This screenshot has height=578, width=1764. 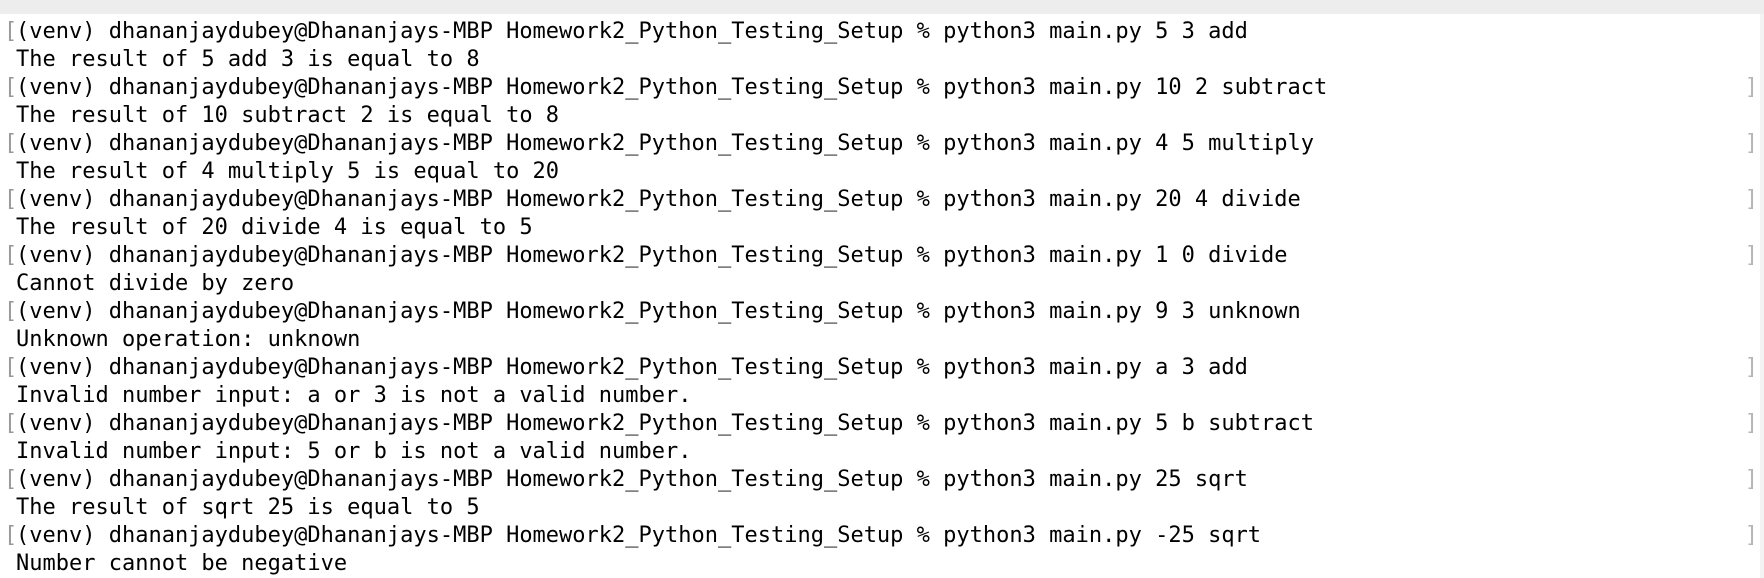 What do you see at coordinates (1095, 31) in the screenshot?
I see `command-text: python3 main.py 5 3 add` at bounding box center [1095, 31].